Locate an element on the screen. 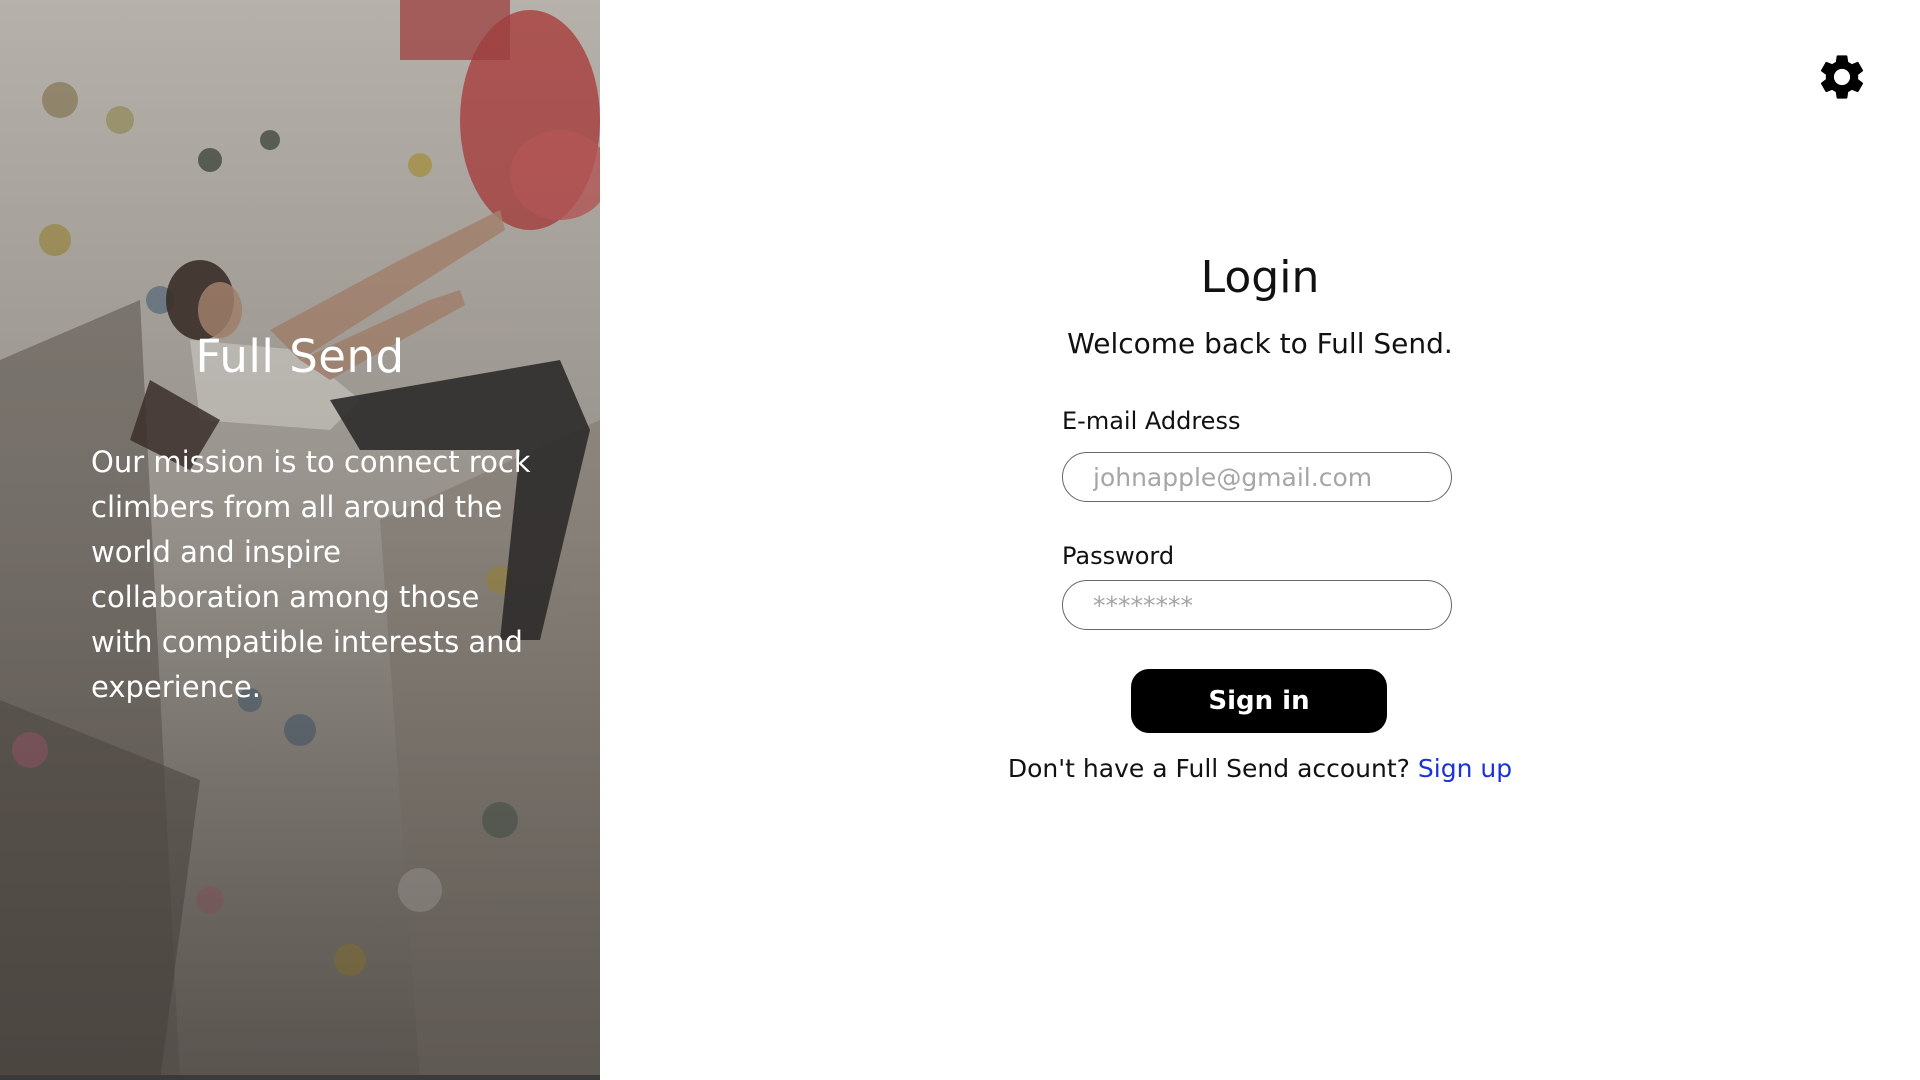  password-label: Password is located at coordinates (1118, 556).